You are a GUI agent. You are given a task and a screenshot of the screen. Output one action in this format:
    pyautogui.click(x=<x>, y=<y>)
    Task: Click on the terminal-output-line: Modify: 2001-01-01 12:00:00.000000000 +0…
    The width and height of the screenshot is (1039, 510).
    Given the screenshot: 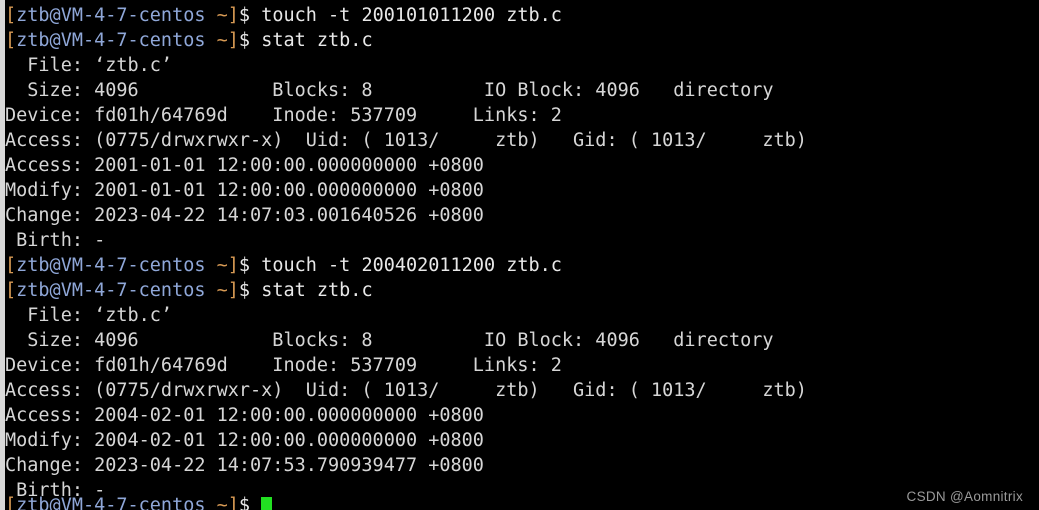 What is the action you would take?
    pyautogui.click(x=522, y=190)
    